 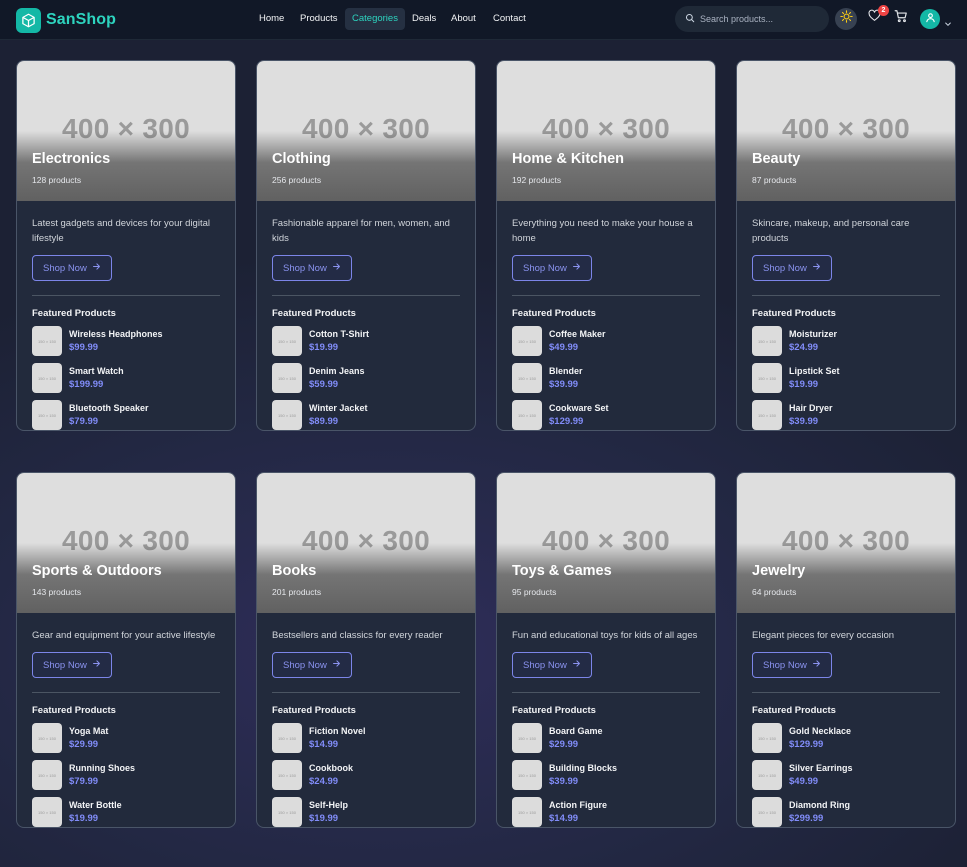 I want to click on product-name: Running Shoes, so click(x=102, y=768).